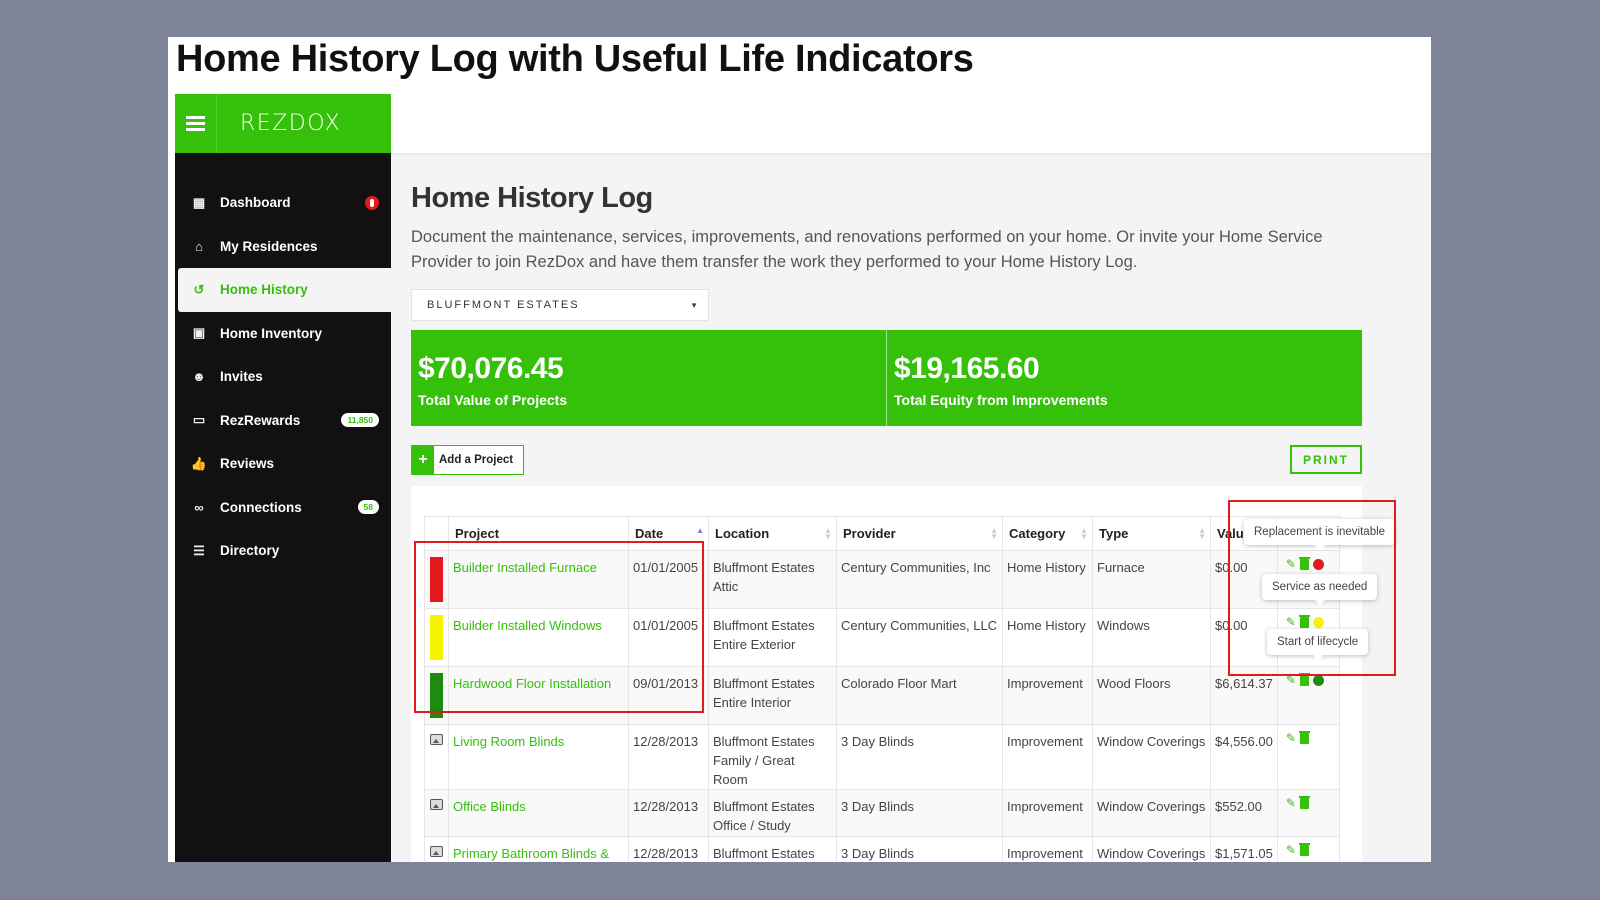 The image size is (1600, 900). What do you see at coordinates (199, 246) in the screenshot?
I see `home-icon: ⌂` at bounding box center [199, 246].